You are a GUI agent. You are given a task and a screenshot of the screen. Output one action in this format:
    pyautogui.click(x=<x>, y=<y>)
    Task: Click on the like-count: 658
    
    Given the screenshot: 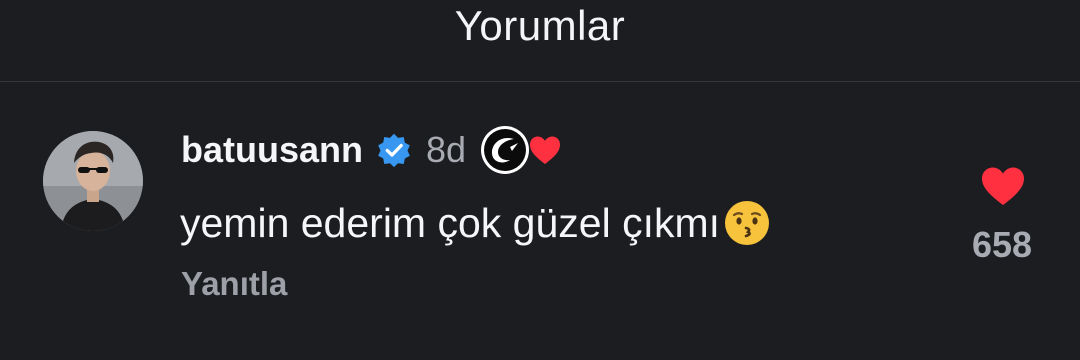 What is the action you would take?
    pyautogui.click(x=1002, y=244)
    